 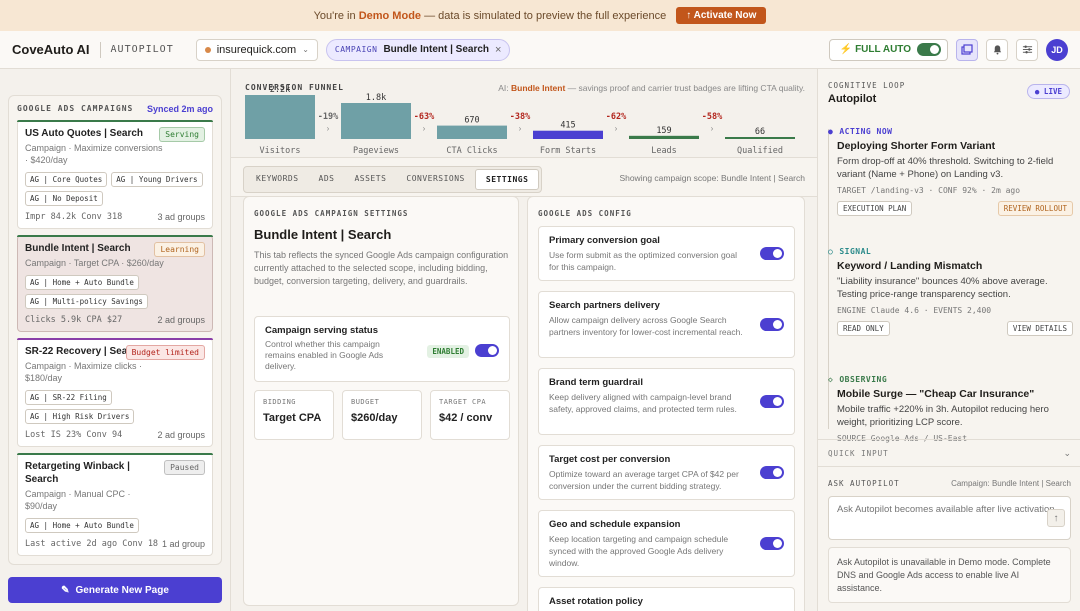 I want to click on event-action-left: READ ONLY, so click(x=863, y=328).